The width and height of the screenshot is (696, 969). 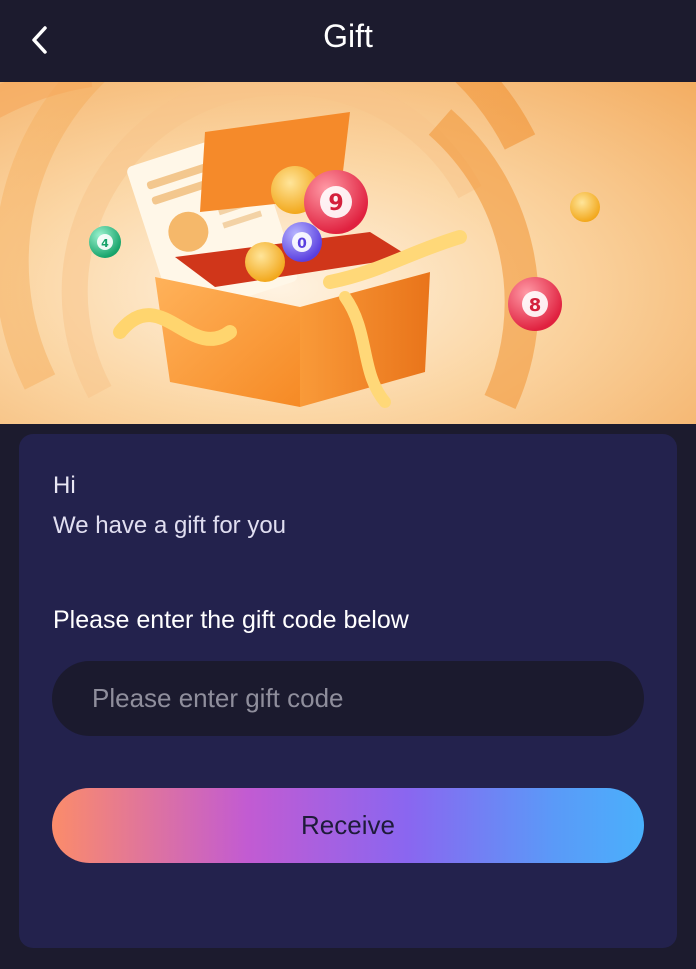 I want to click on ball-label-9: 9, so click(x=335, y=203).